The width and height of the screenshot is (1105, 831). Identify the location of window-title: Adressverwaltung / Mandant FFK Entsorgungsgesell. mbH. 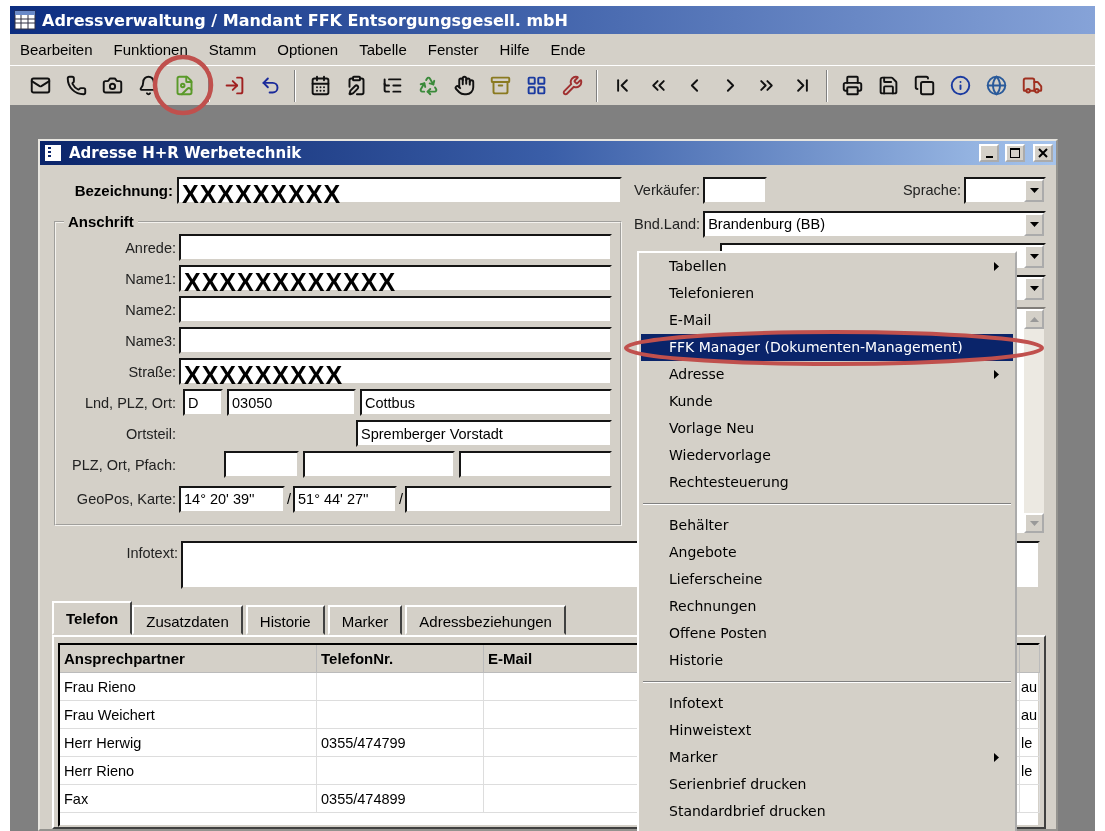
(305, 20).